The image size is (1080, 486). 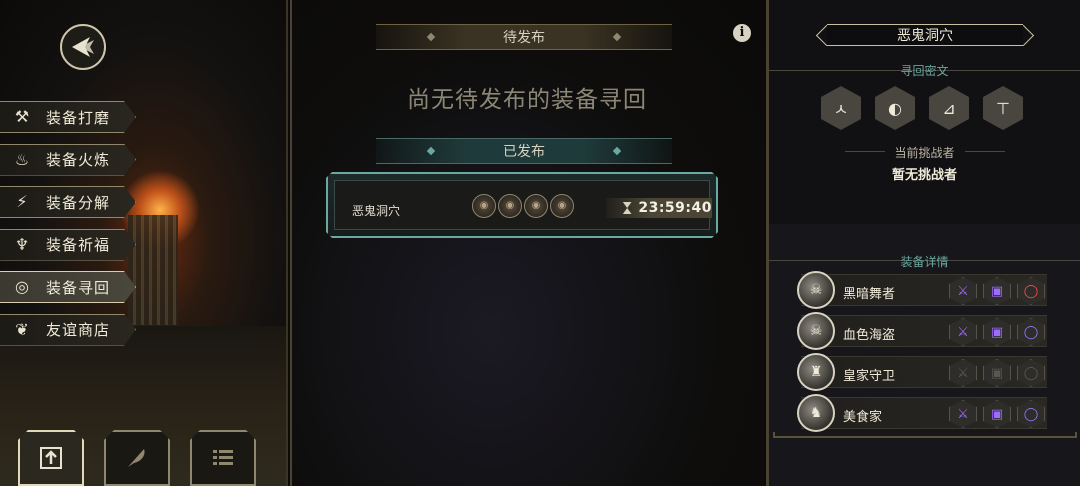 I want to click on pending-header: 待发布, so click(x=524, y=37).